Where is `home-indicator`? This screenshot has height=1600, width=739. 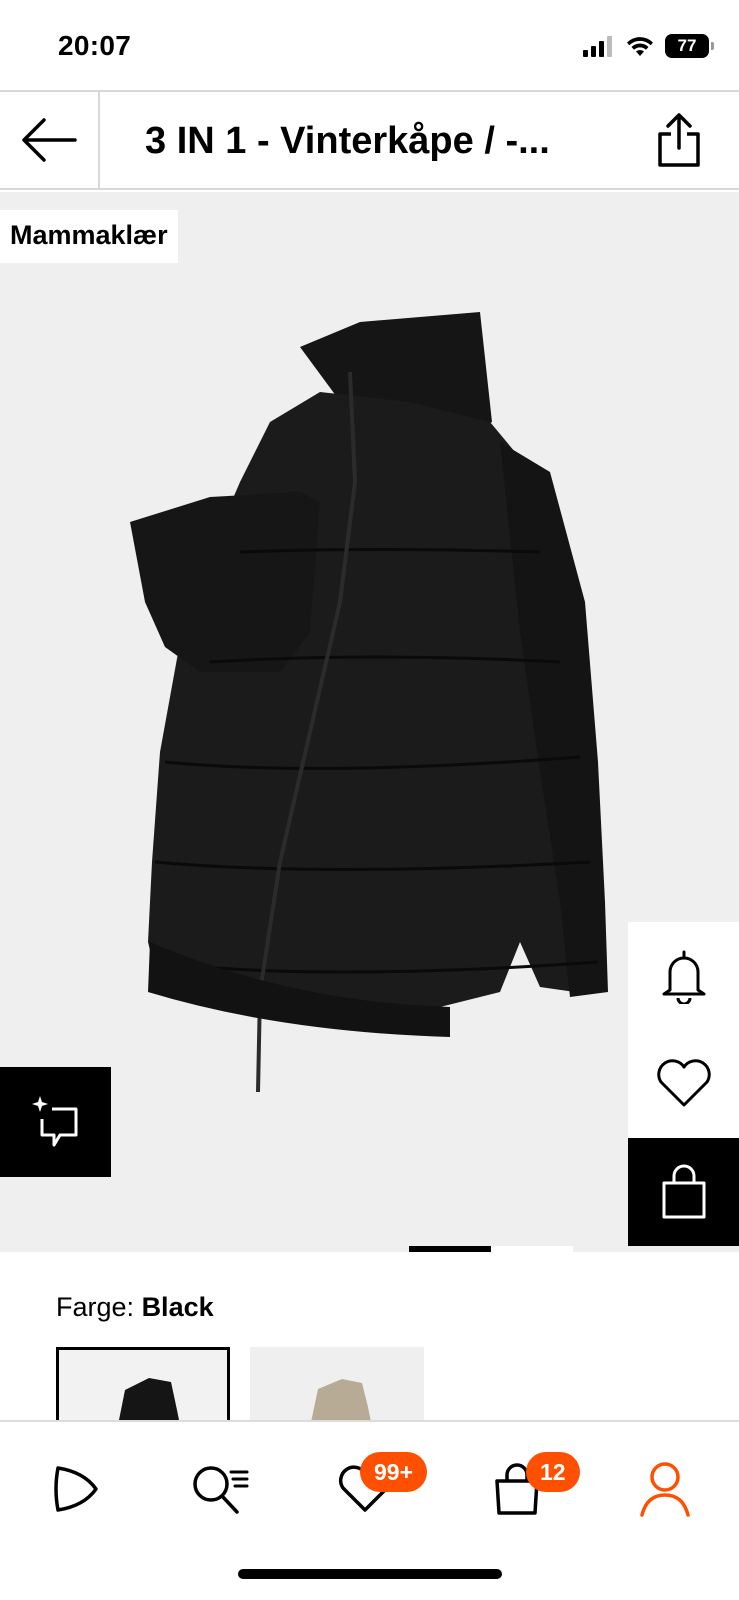
home-indicator is located at coordinates (370, 1574).